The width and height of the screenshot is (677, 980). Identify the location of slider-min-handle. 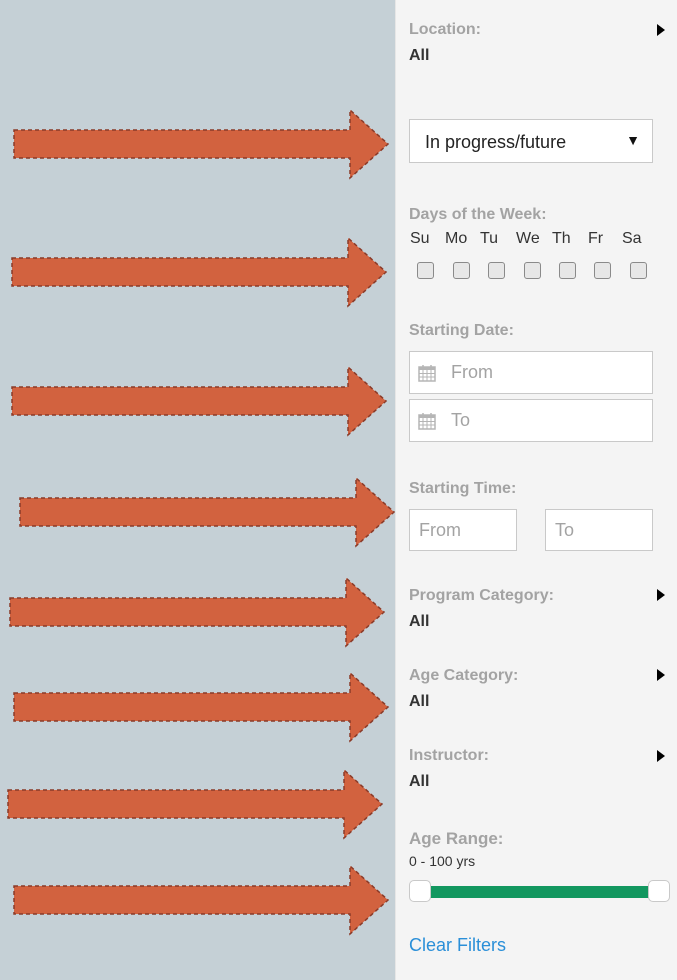
(420, 891).